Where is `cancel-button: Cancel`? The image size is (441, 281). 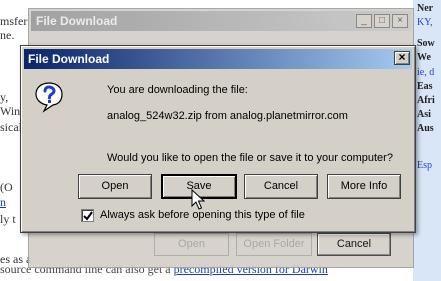
cancel-button: Cancel is located at coordinates (281, 186).